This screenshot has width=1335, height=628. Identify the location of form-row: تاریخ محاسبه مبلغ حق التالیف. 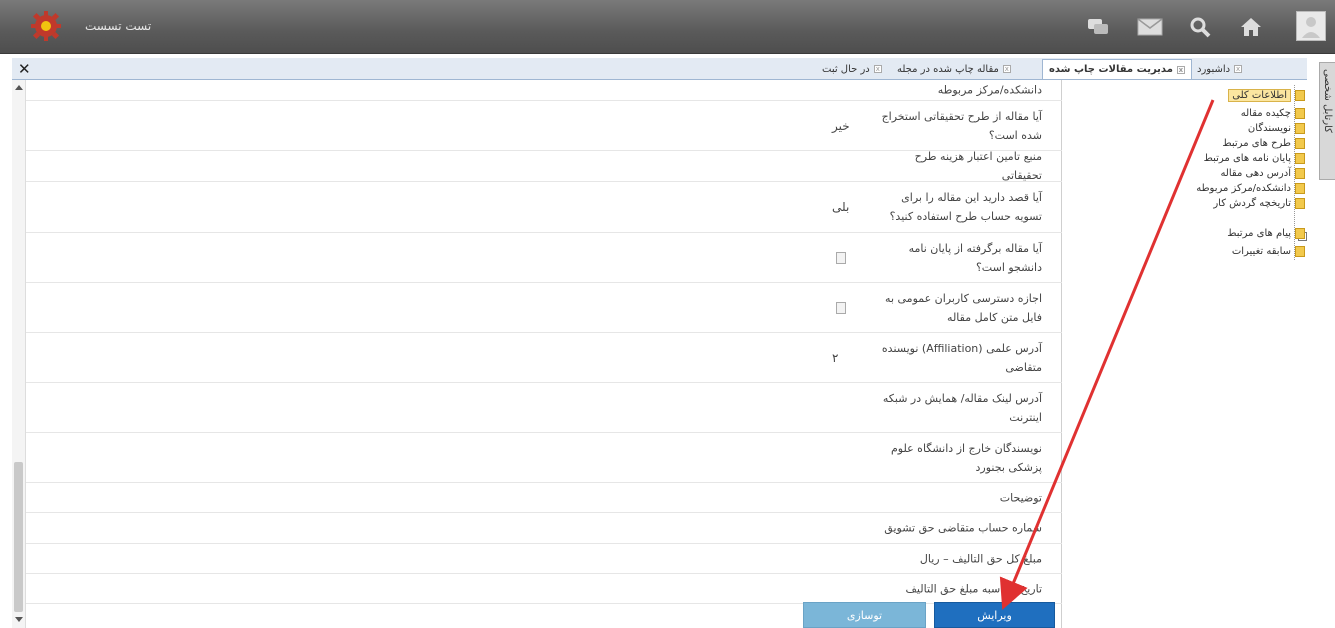
(544, 589).